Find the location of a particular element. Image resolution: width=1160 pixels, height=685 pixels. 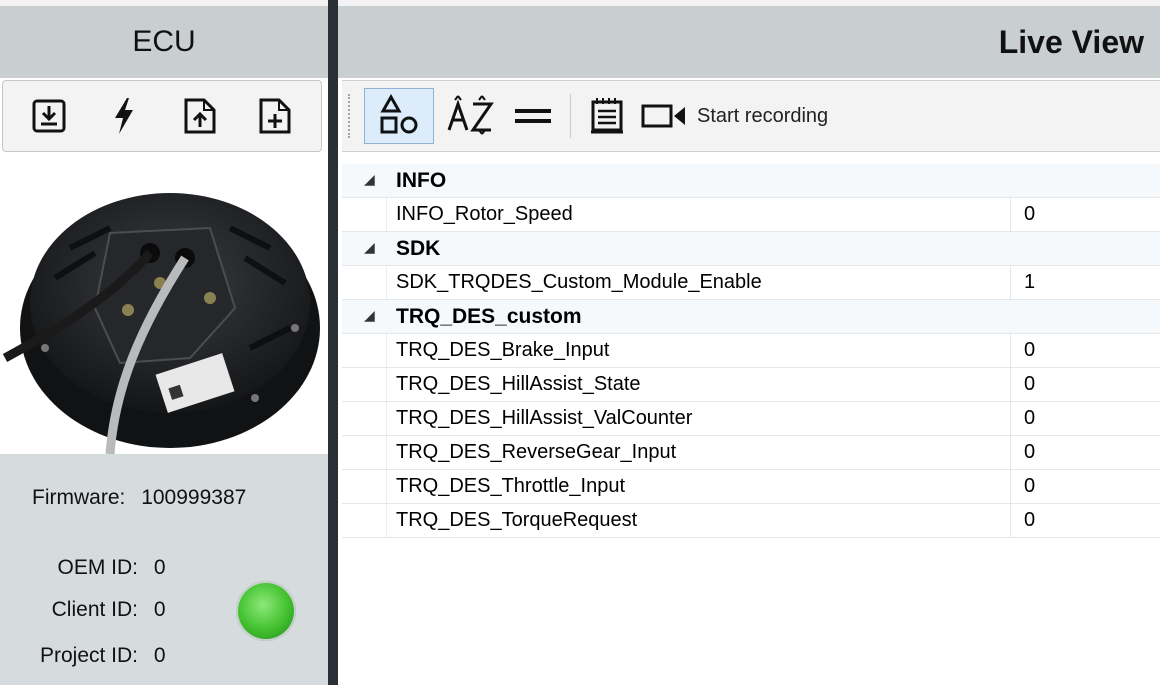

parameter-row: TRQ_DES_Brake_Input 0 is located at coordinates (751, 351).